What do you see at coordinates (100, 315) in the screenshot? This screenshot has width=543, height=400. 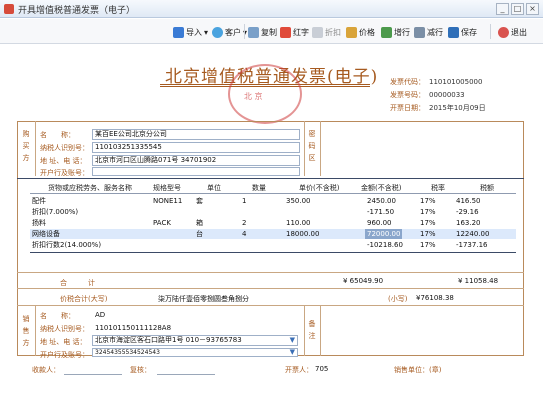 I see `seller-name: AD` at bounding box center [100, 315].